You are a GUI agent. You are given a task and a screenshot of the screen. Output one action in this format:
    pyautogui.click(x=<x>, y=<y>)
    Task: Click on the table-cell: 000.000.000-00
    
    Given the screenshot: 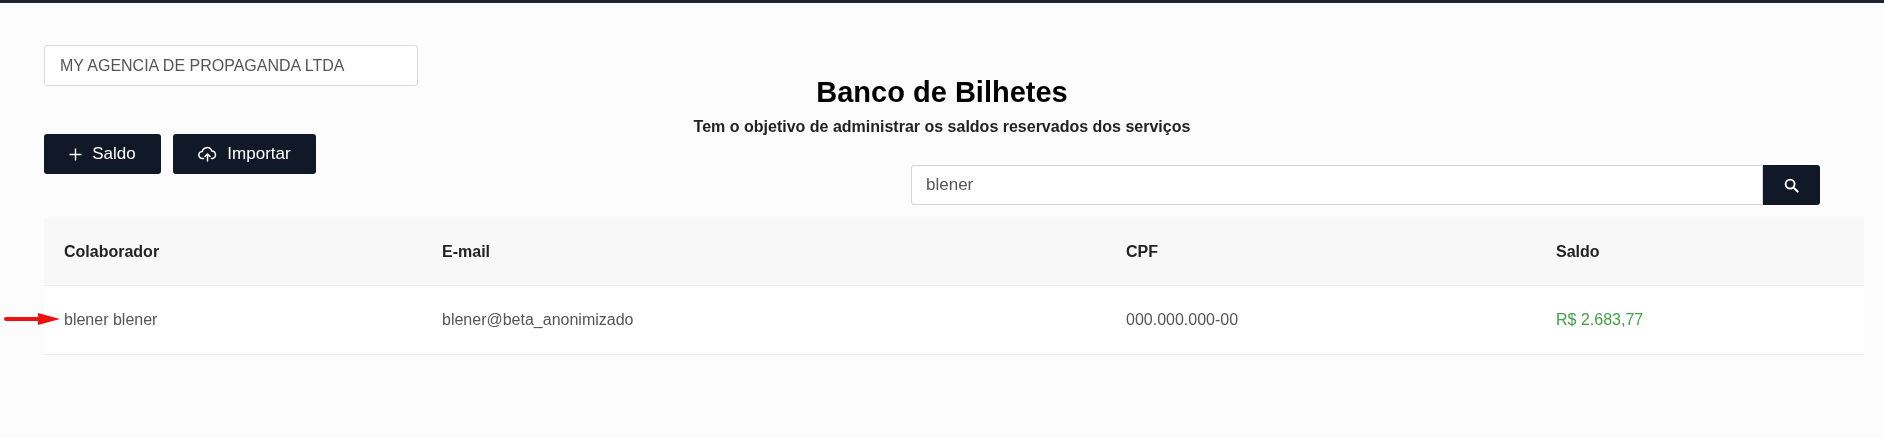 What is the action you would take?
    pyautogui.click(x=1182, y=319)
    